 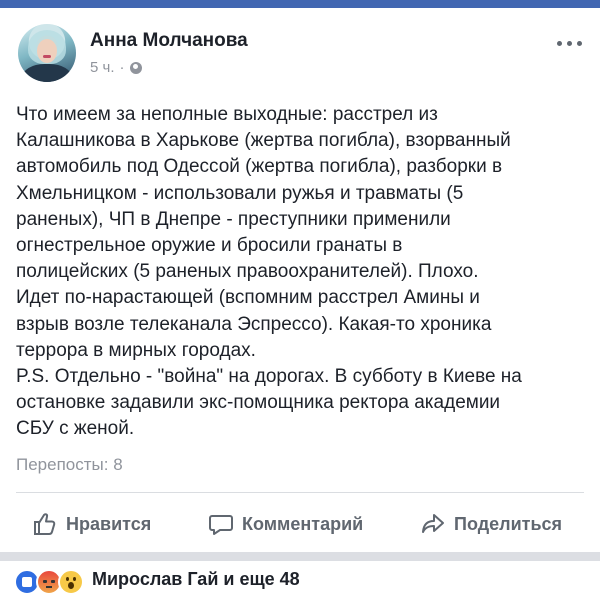 What do you see at coordinates (433, 524) in the screenshot?
I see `share-icon` at bounding box center [433, 524].